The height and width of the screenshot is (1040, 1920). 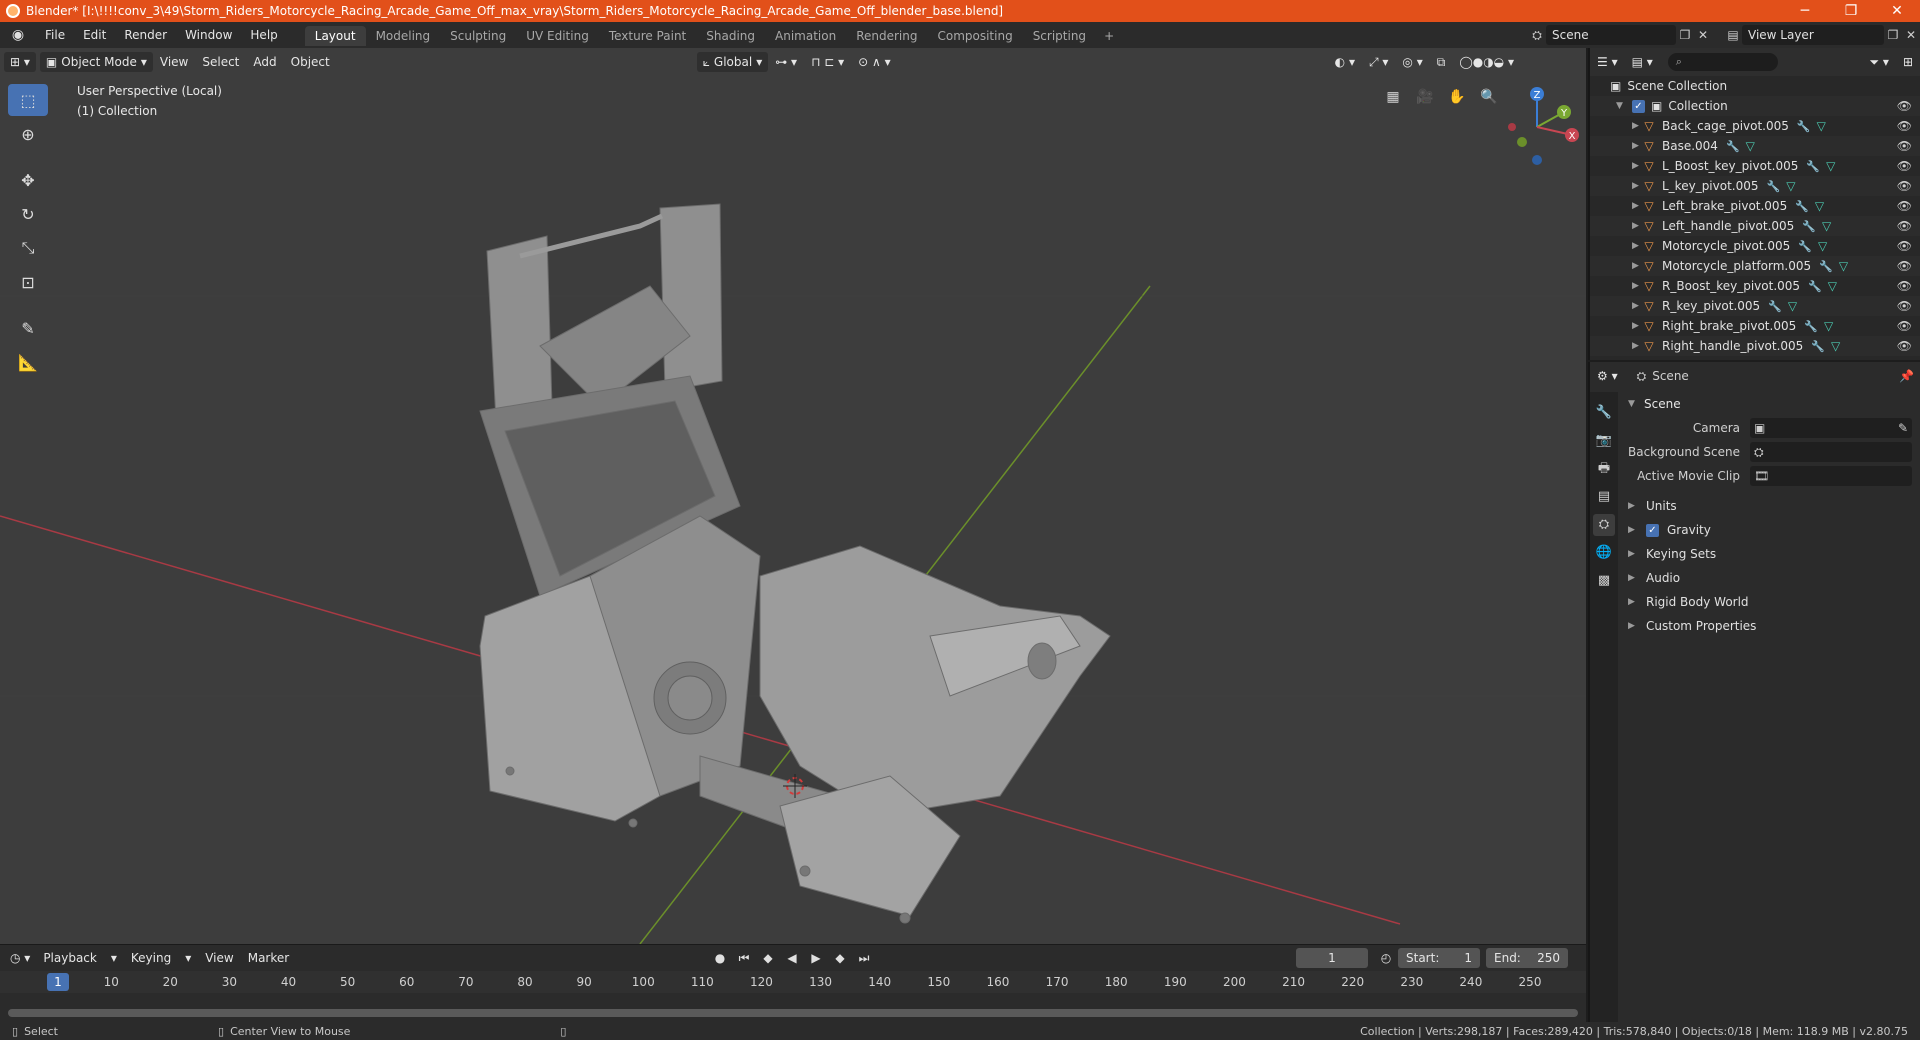 What do you see at coordinates (864, 958) in the screenshot?
I see `jump-end-icon: ⏭` at bounding box center [864, 958].